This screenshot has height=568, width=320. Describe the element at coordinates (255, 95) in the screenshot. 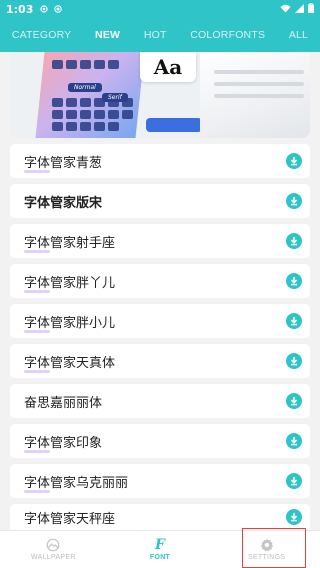

I see `banner-laptop-image` at that location.